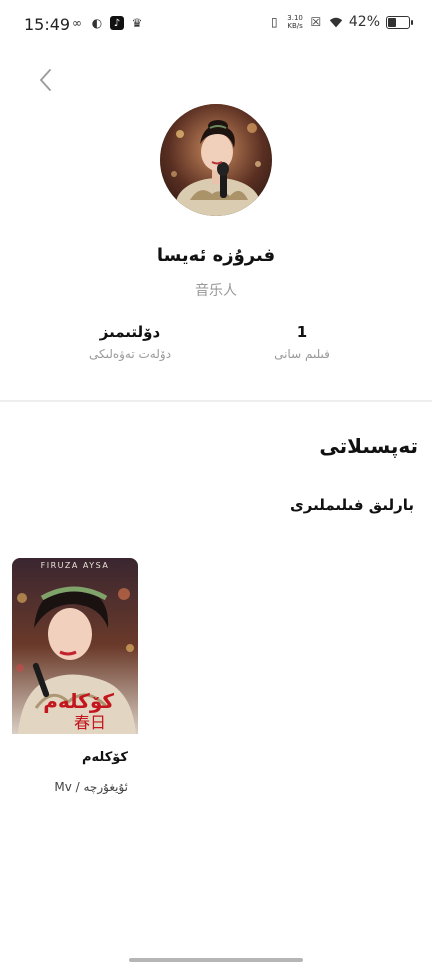 This screenshot has width=432, height=964. Describe the element at coordinates (90, 722) in the screenshot. I see `poster-title-cn: 春日` at that location.